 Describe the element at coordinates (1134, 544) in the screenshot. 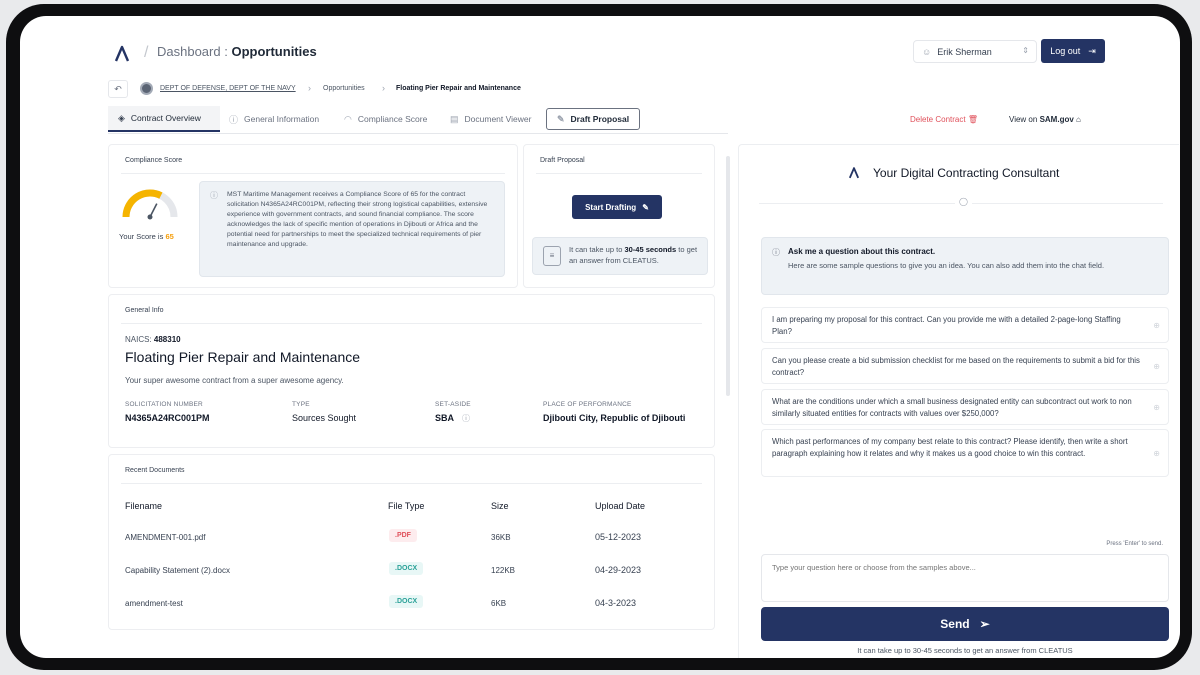

I see `enter-hint: Press 'Enter' to send.` at that location.